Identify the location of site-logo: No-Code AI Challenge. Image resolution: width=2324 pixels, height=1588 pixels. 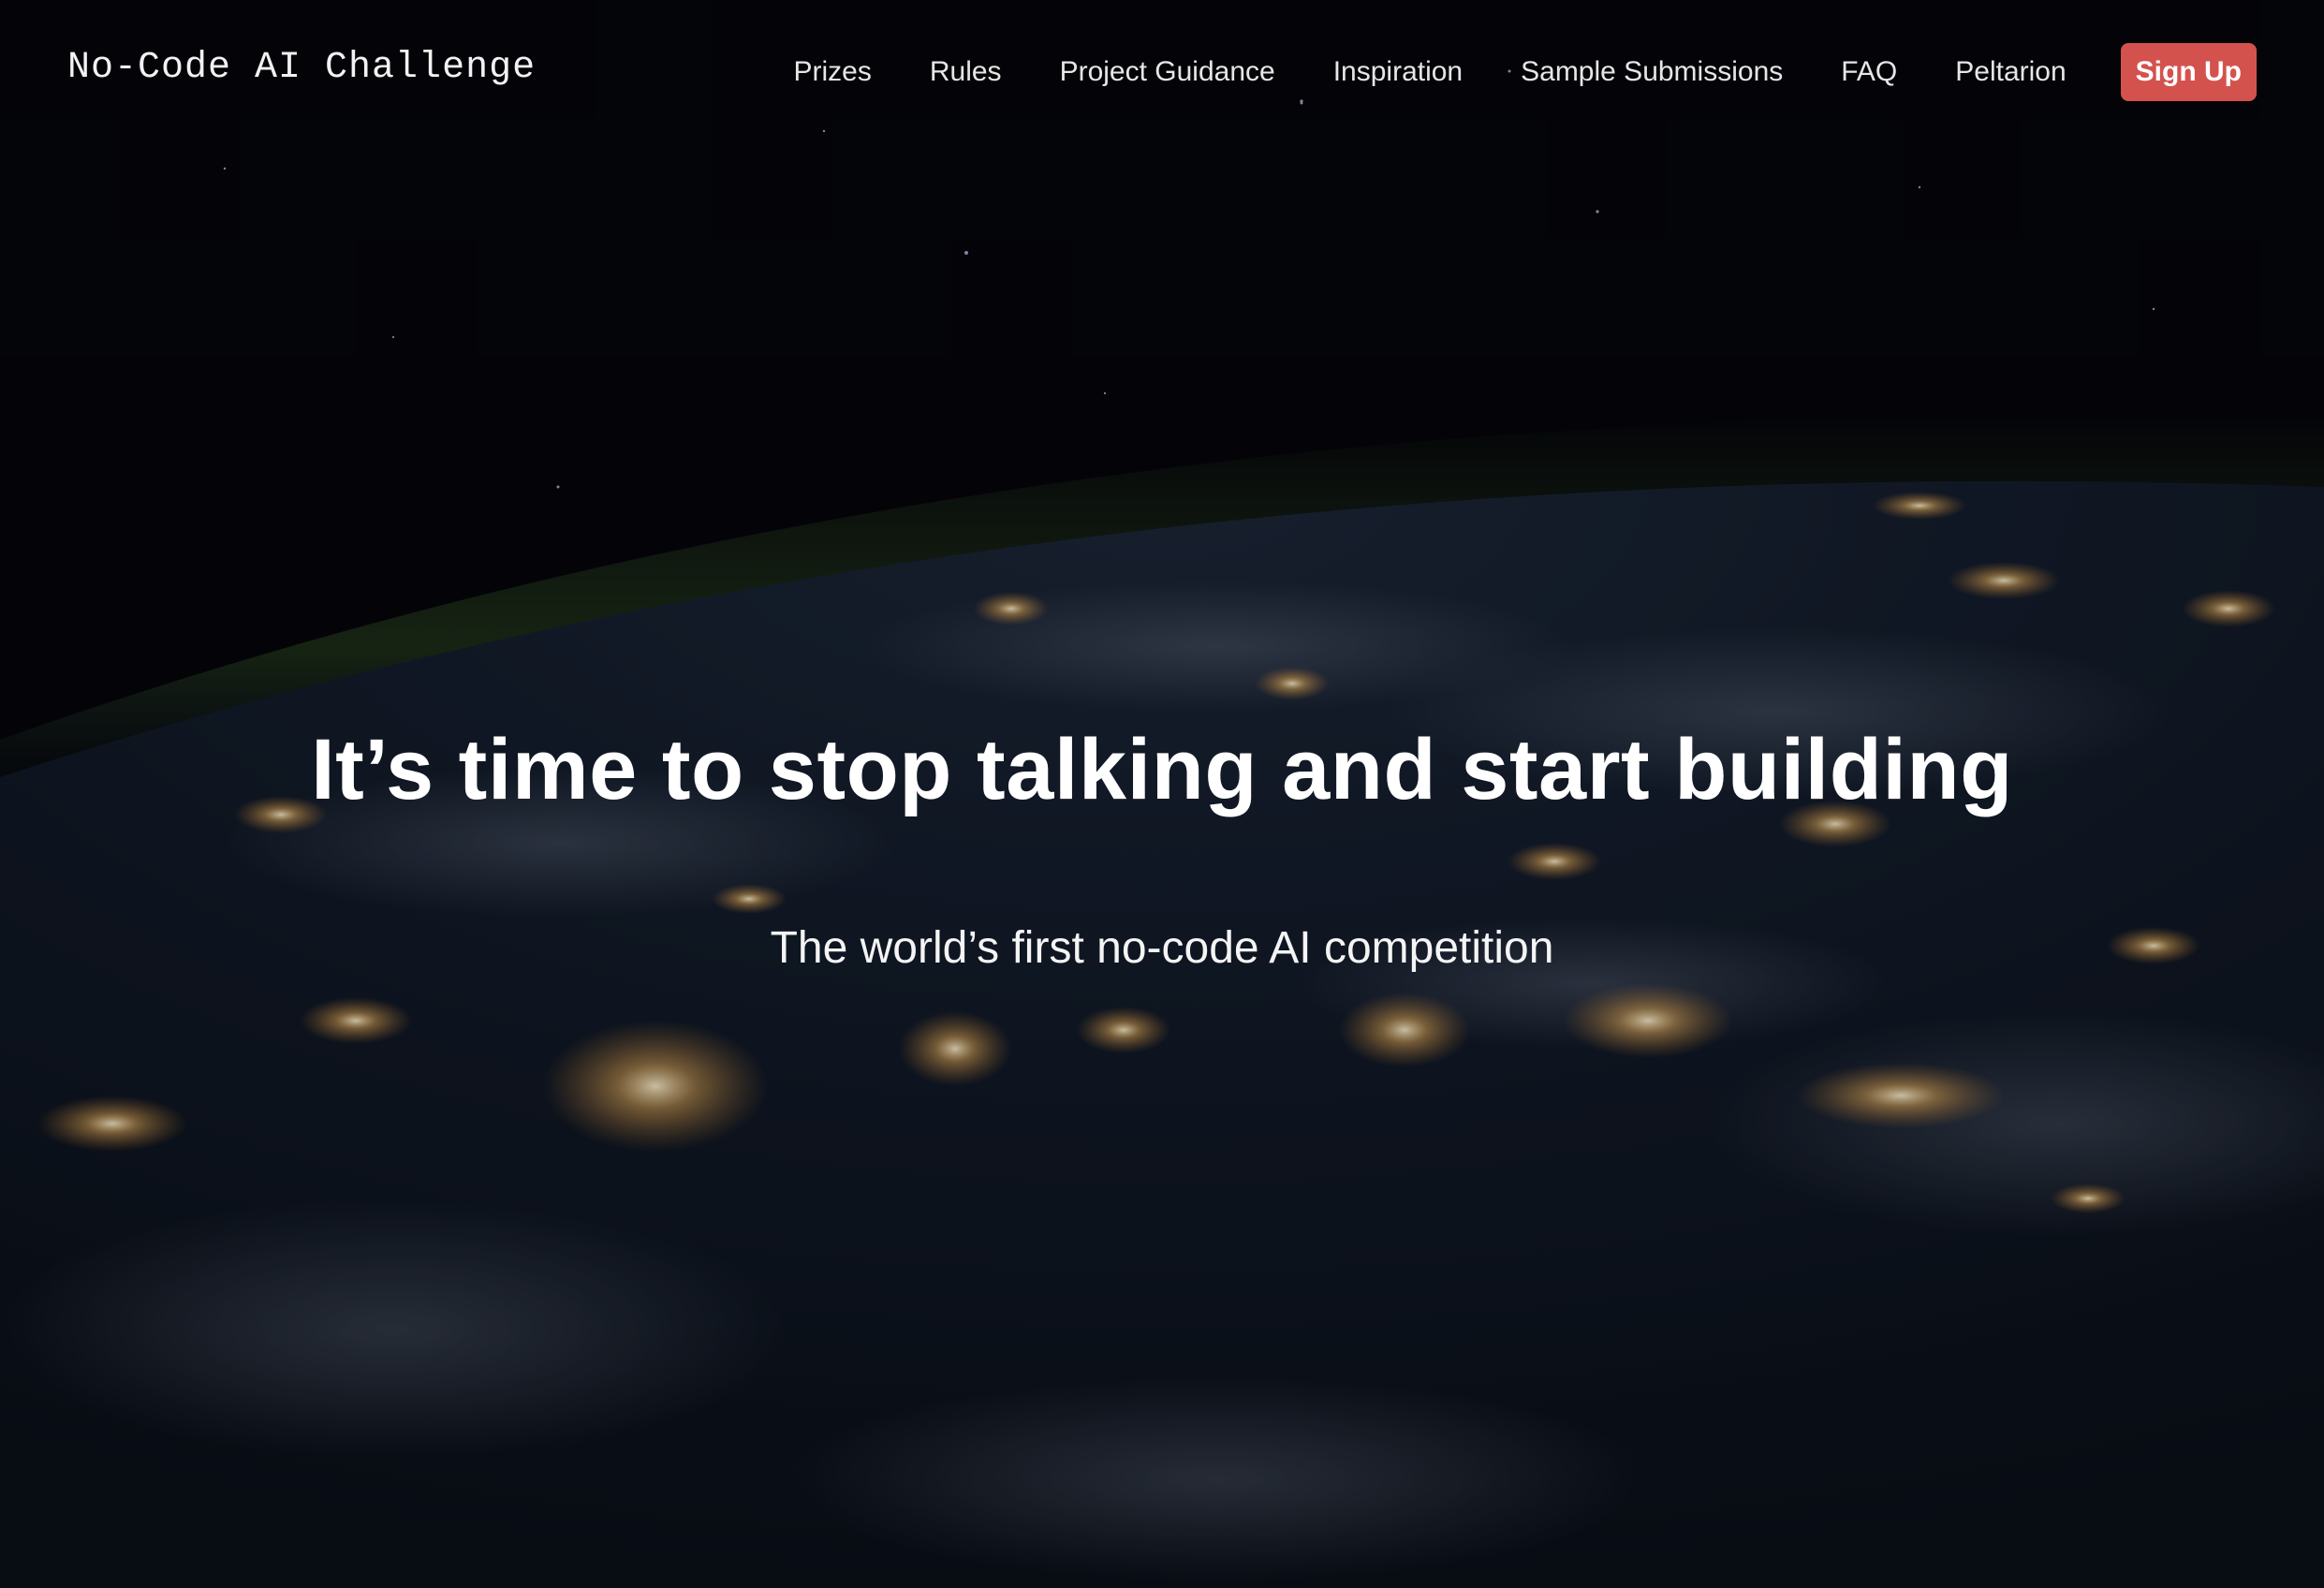
(301, 68).